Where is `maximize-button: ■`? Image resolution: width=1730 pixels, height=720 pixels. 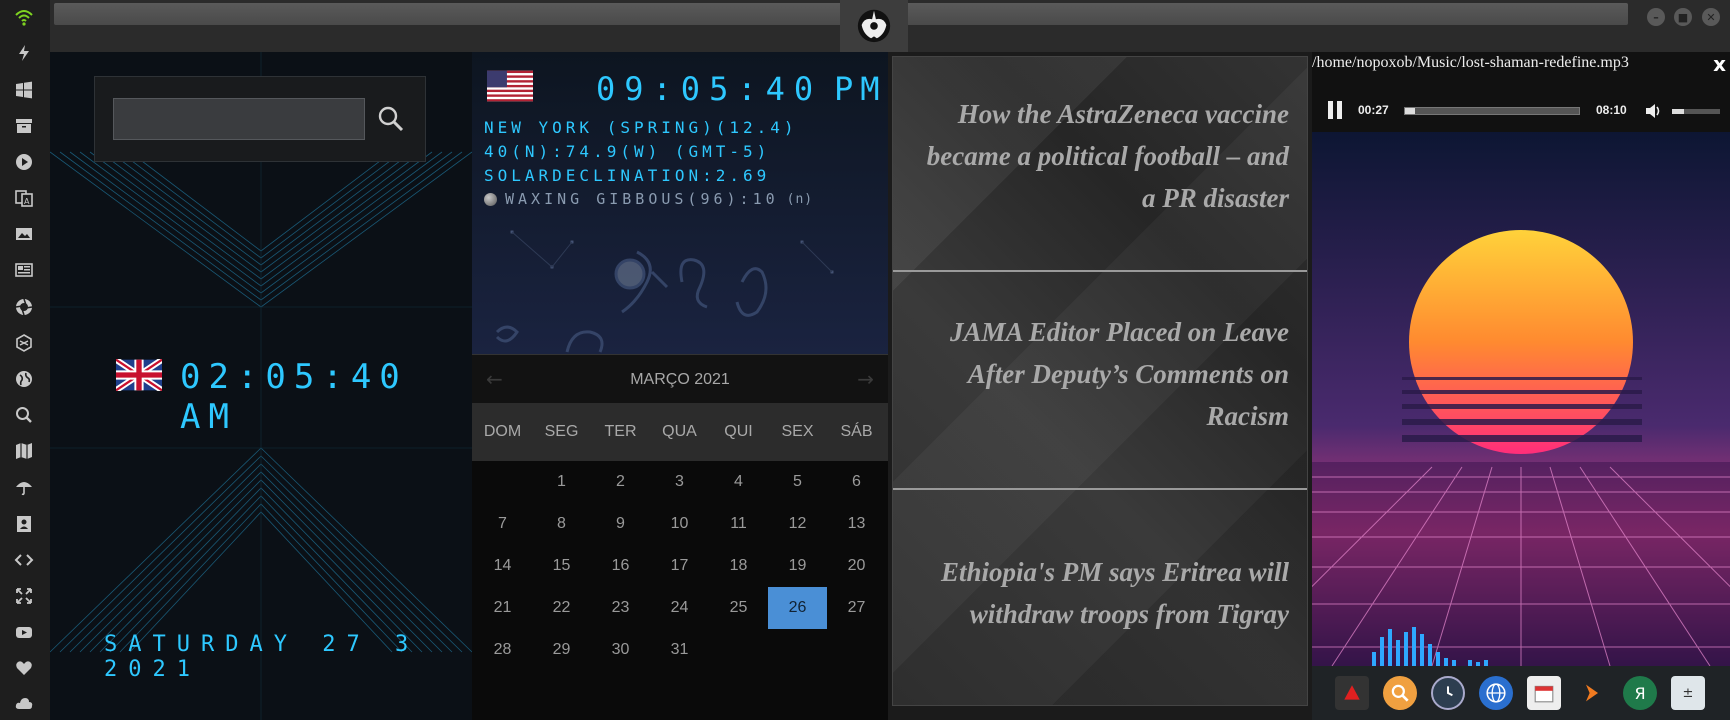 maximize-button: ■ is located at coordinates (1683, 17).